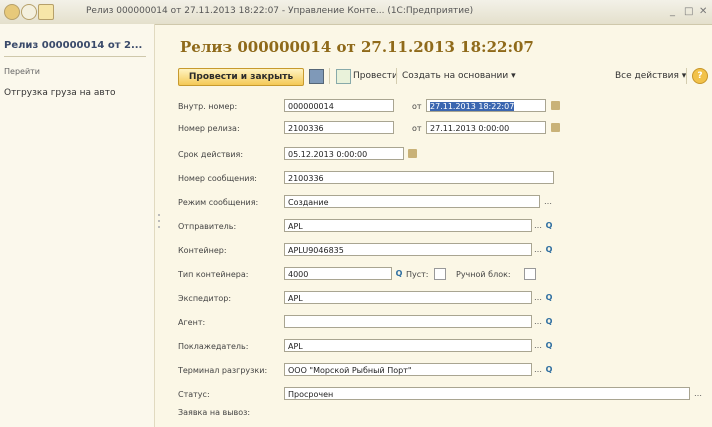  I want to click on empty-checkbox, so click(440, 274).